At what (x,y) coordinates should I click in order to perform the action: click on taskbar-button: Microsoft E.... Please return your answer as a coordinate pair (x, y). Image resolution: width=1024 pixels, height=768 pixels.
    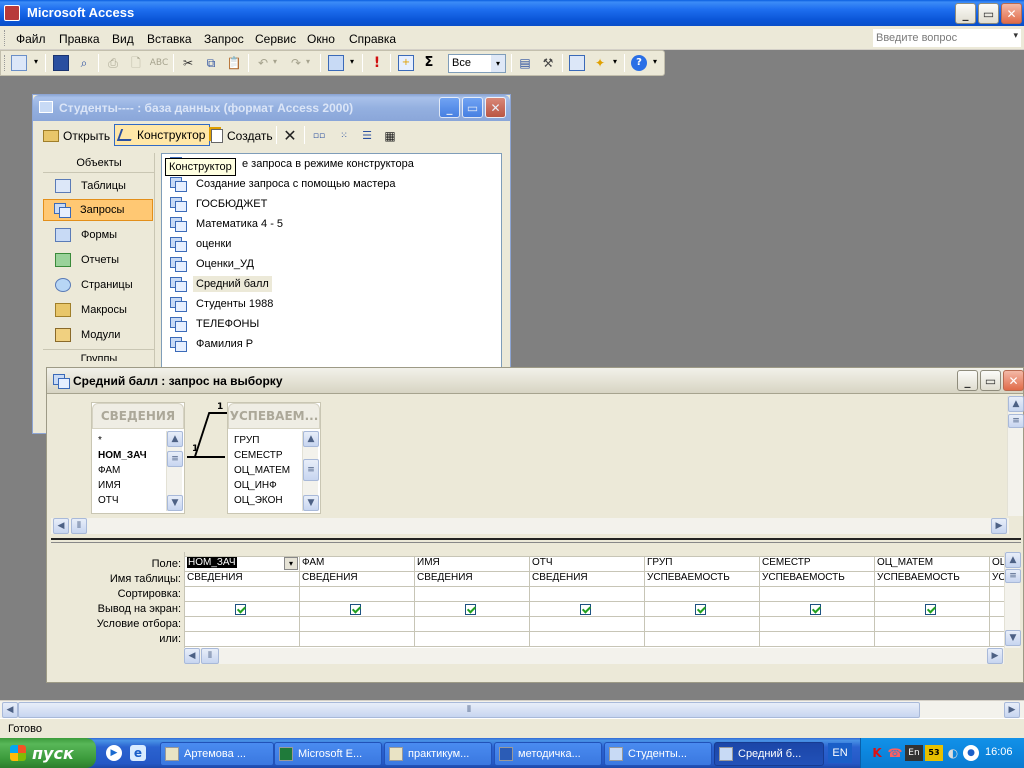
    Looking at the image, I should click on (328, 754).